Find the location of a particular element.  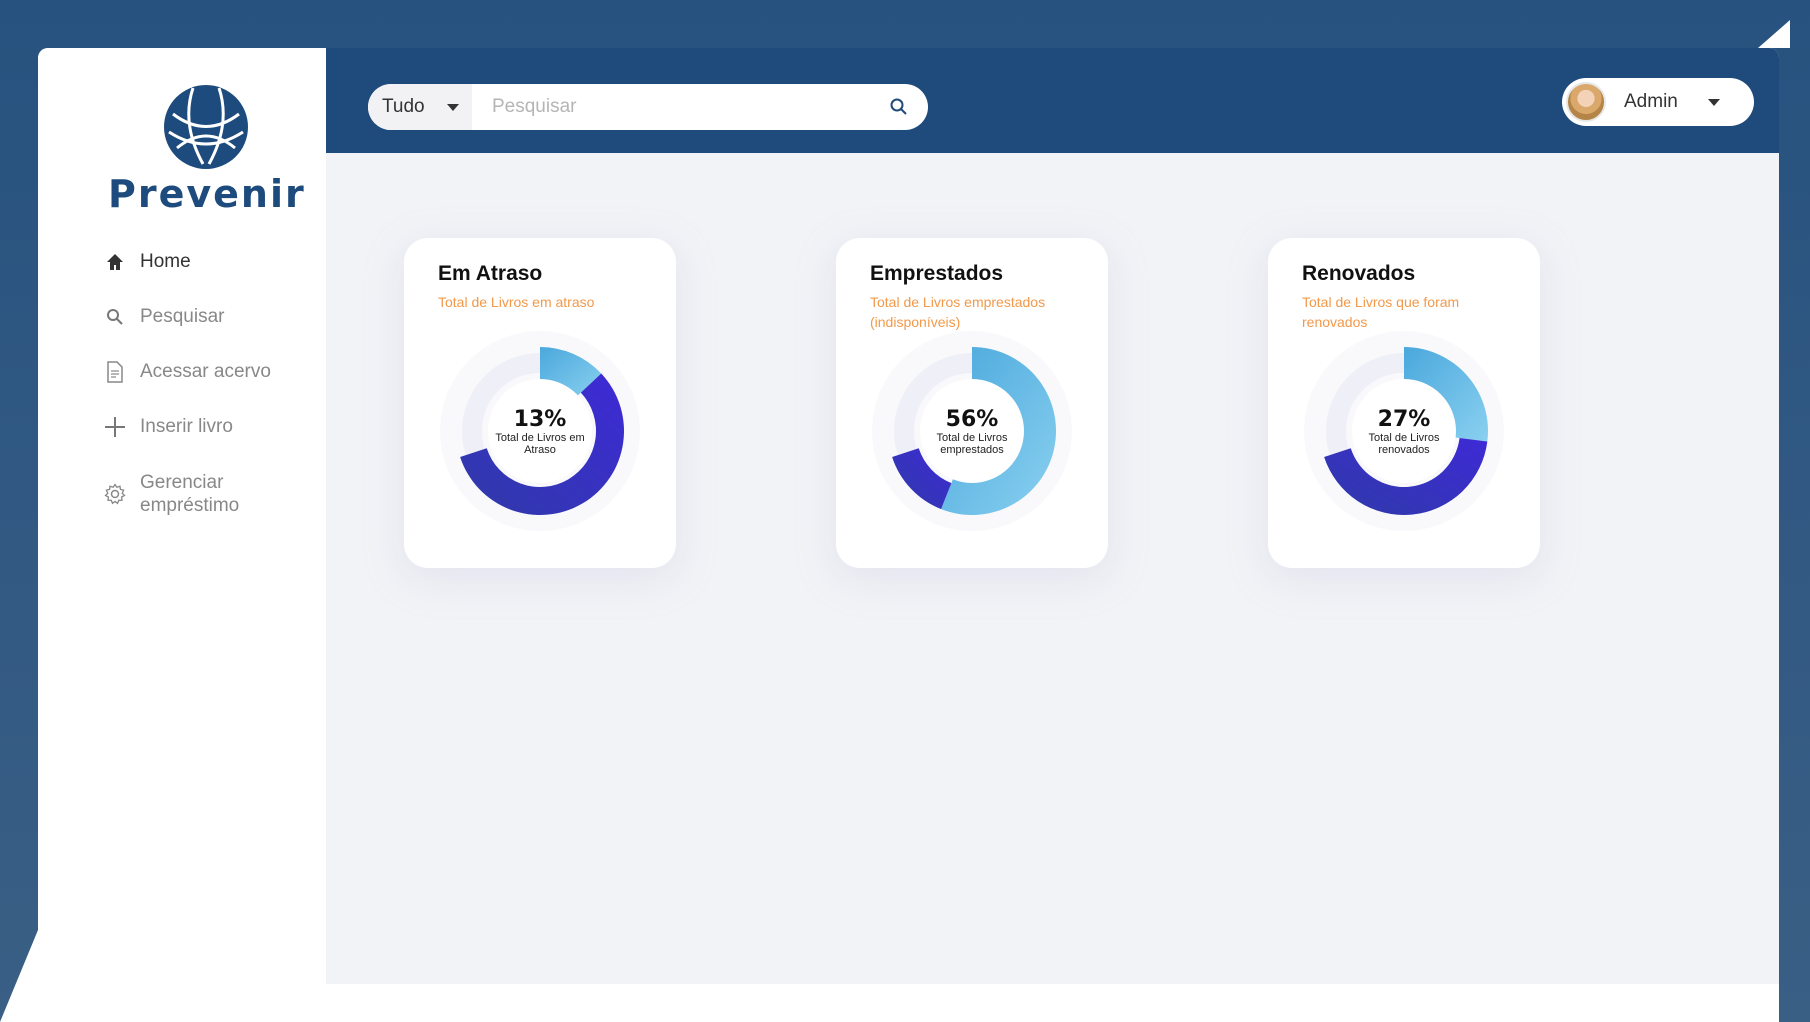

donut-center: 27% Total de Livros renovados is located at coordinates (1404, 431).